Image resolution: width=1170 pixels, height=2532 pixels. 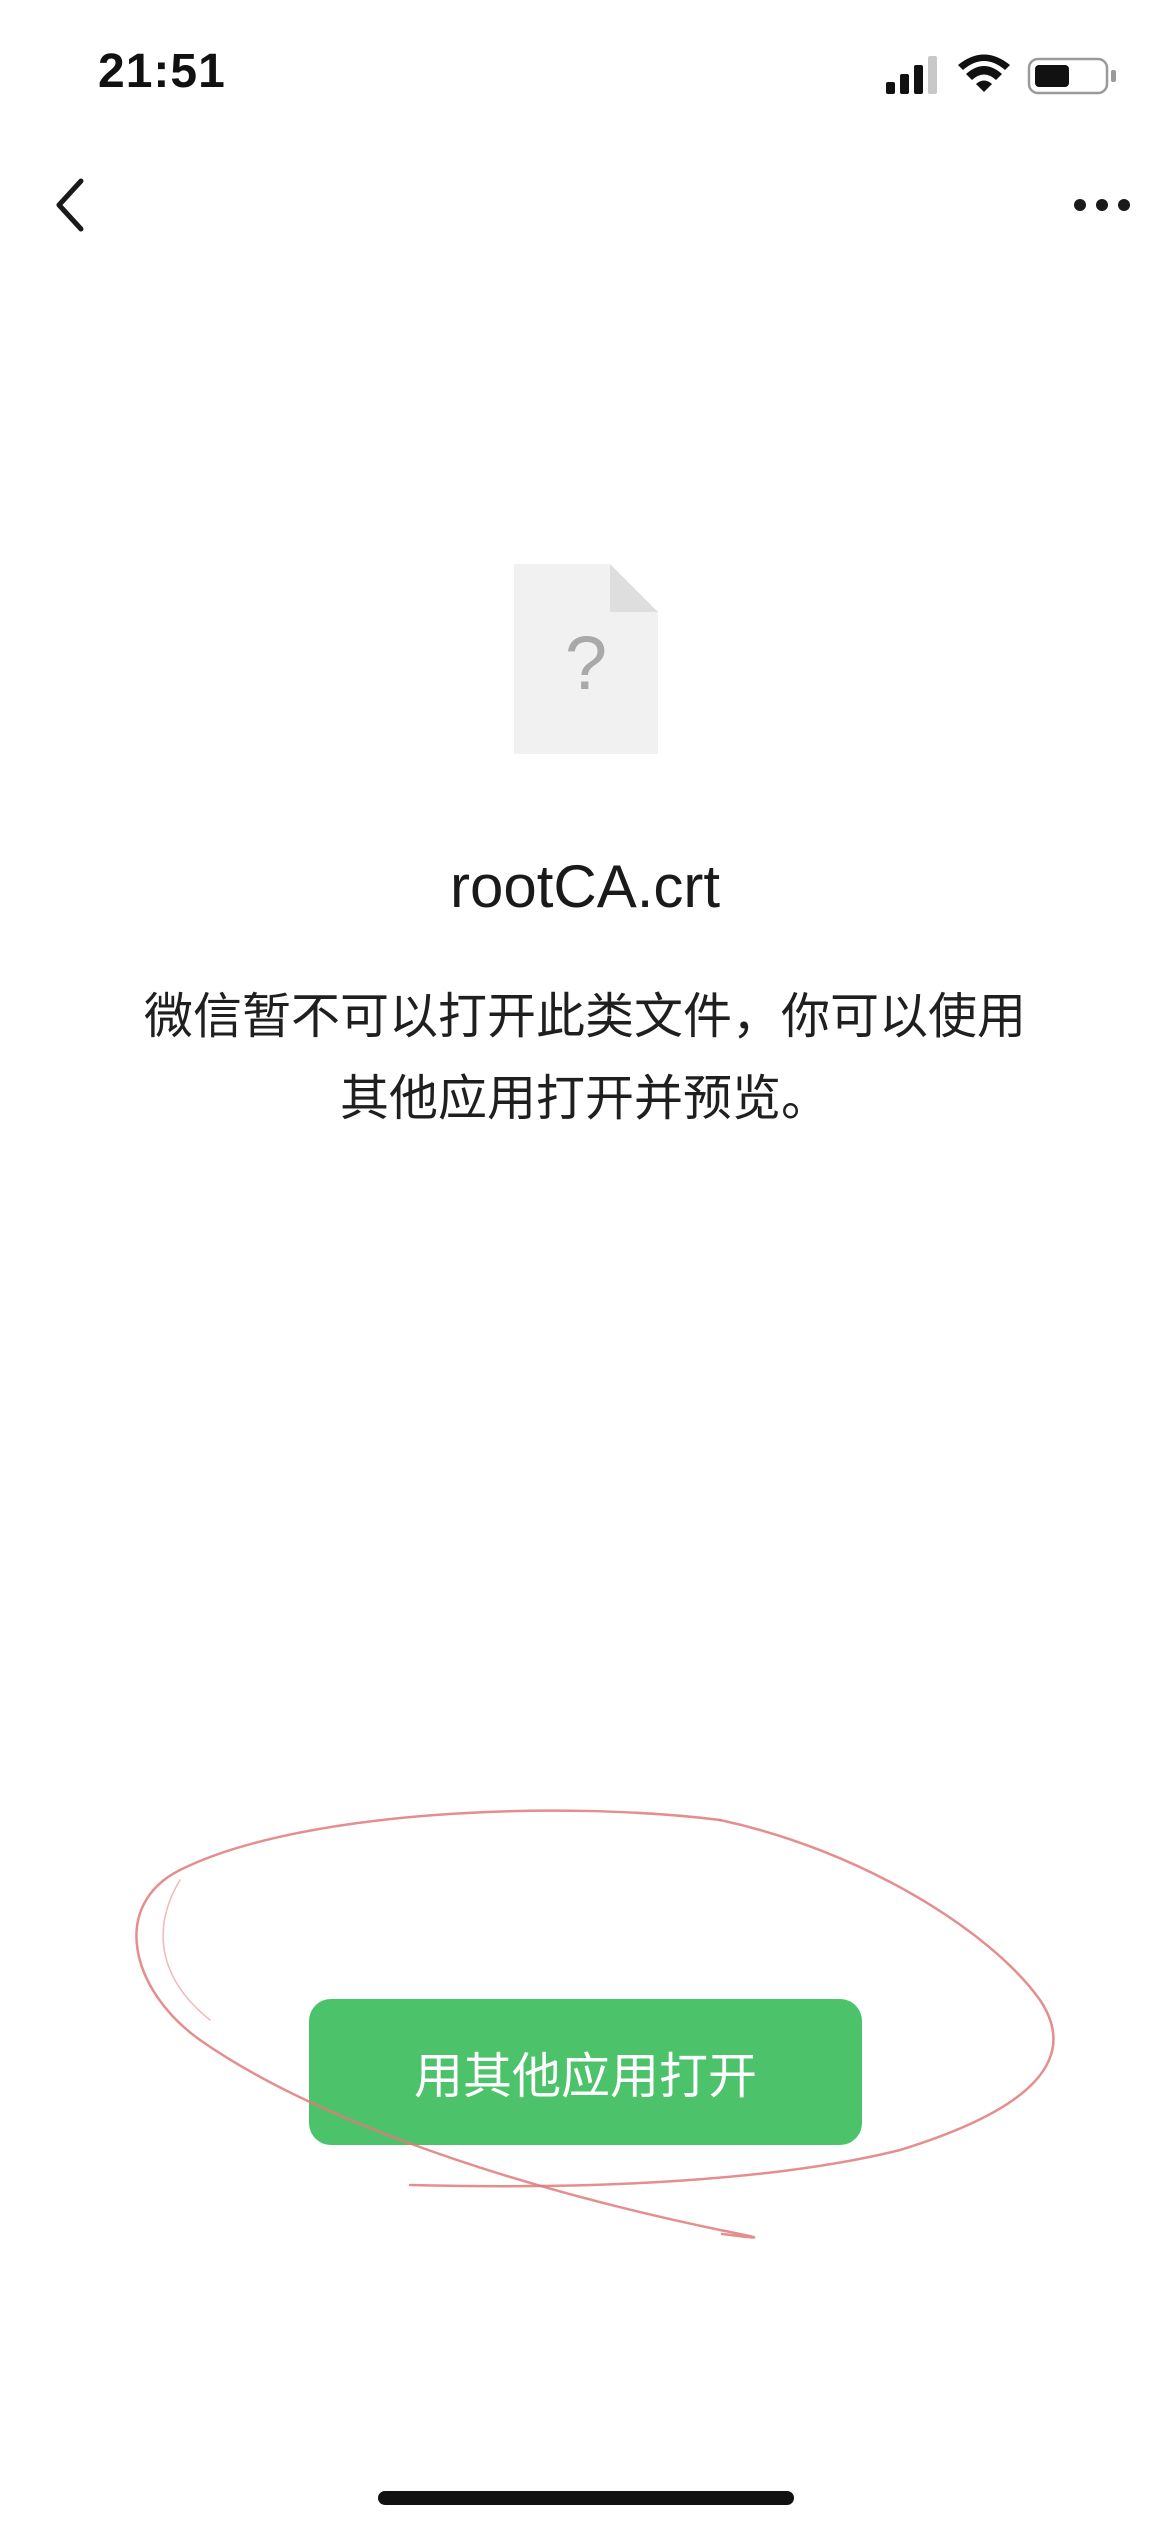 I want to click on chevron-left-icon, so click(x=70, y=205).